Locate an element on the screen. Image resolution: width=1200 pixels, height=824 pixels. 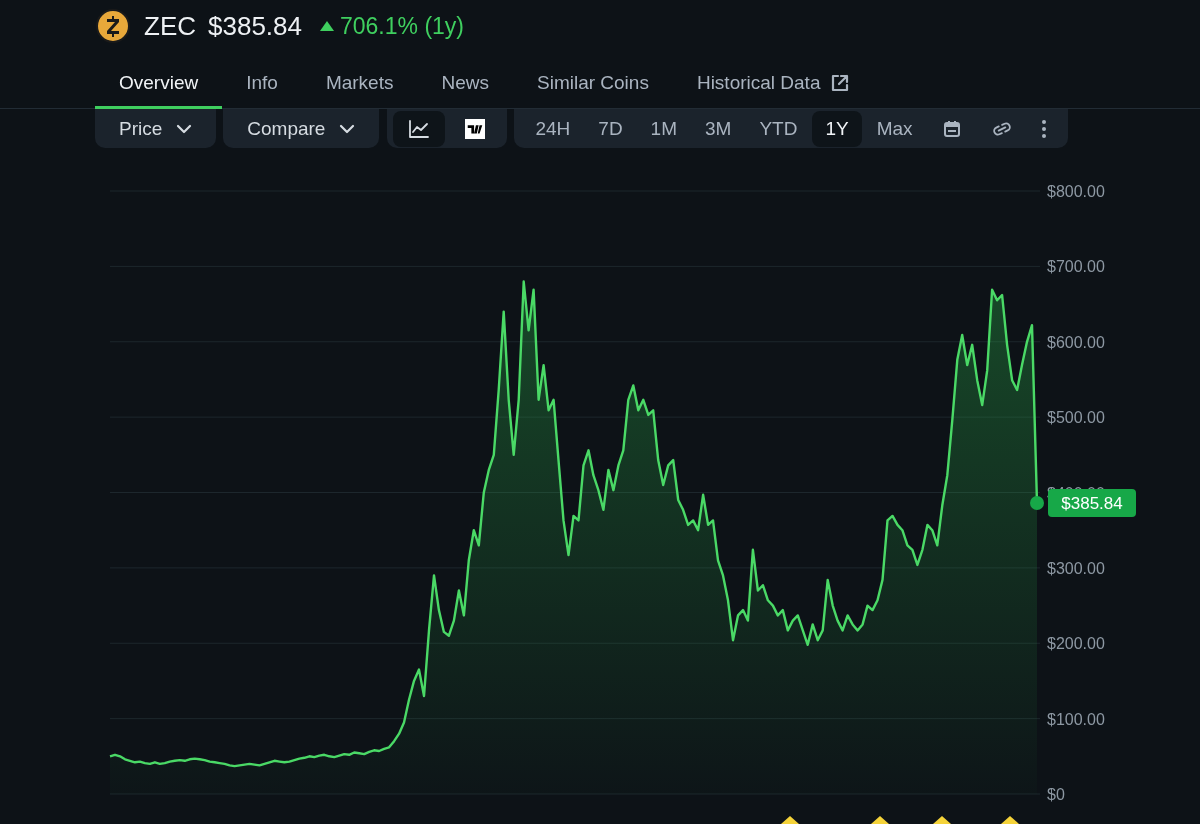
chart-type-button is located at coordinates (419, 128).